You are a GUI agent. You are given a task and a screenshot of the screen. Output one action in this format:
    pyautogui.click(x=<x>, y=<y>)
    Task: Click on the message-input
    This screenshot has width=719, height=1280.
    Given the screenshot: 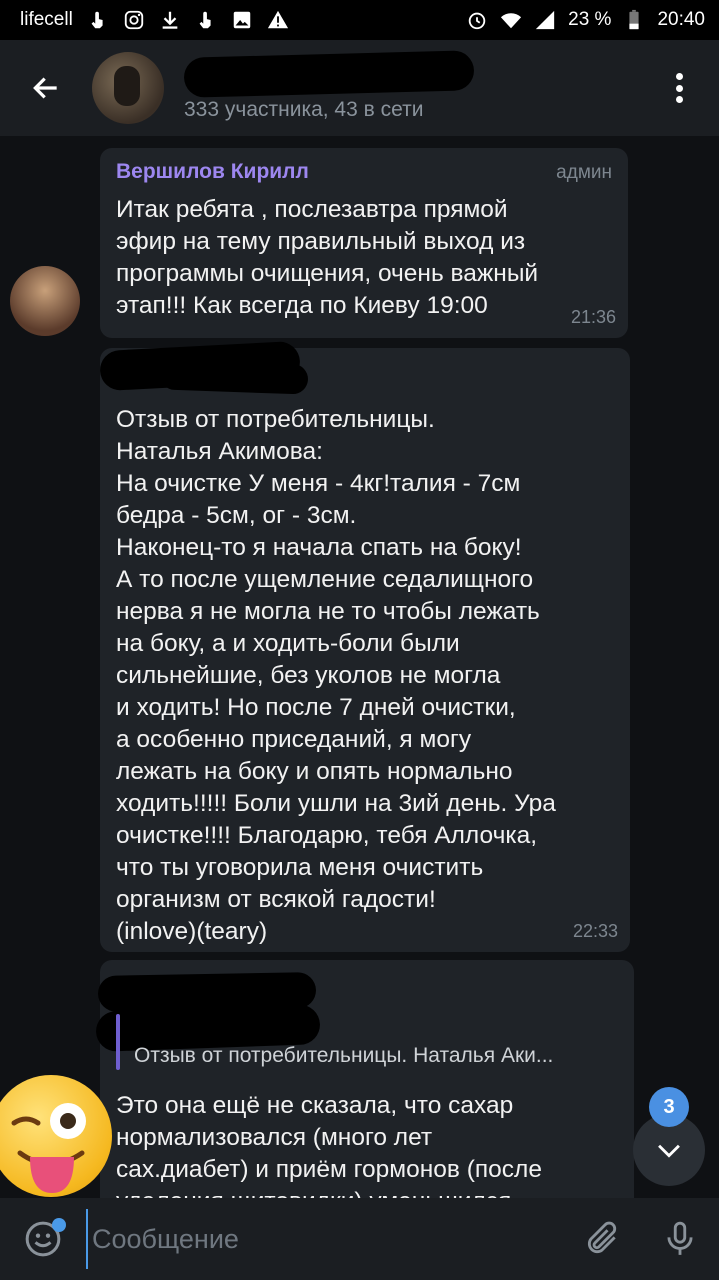 What is the action you would take?
    pyautogui.click(x=324, y=1239)
    